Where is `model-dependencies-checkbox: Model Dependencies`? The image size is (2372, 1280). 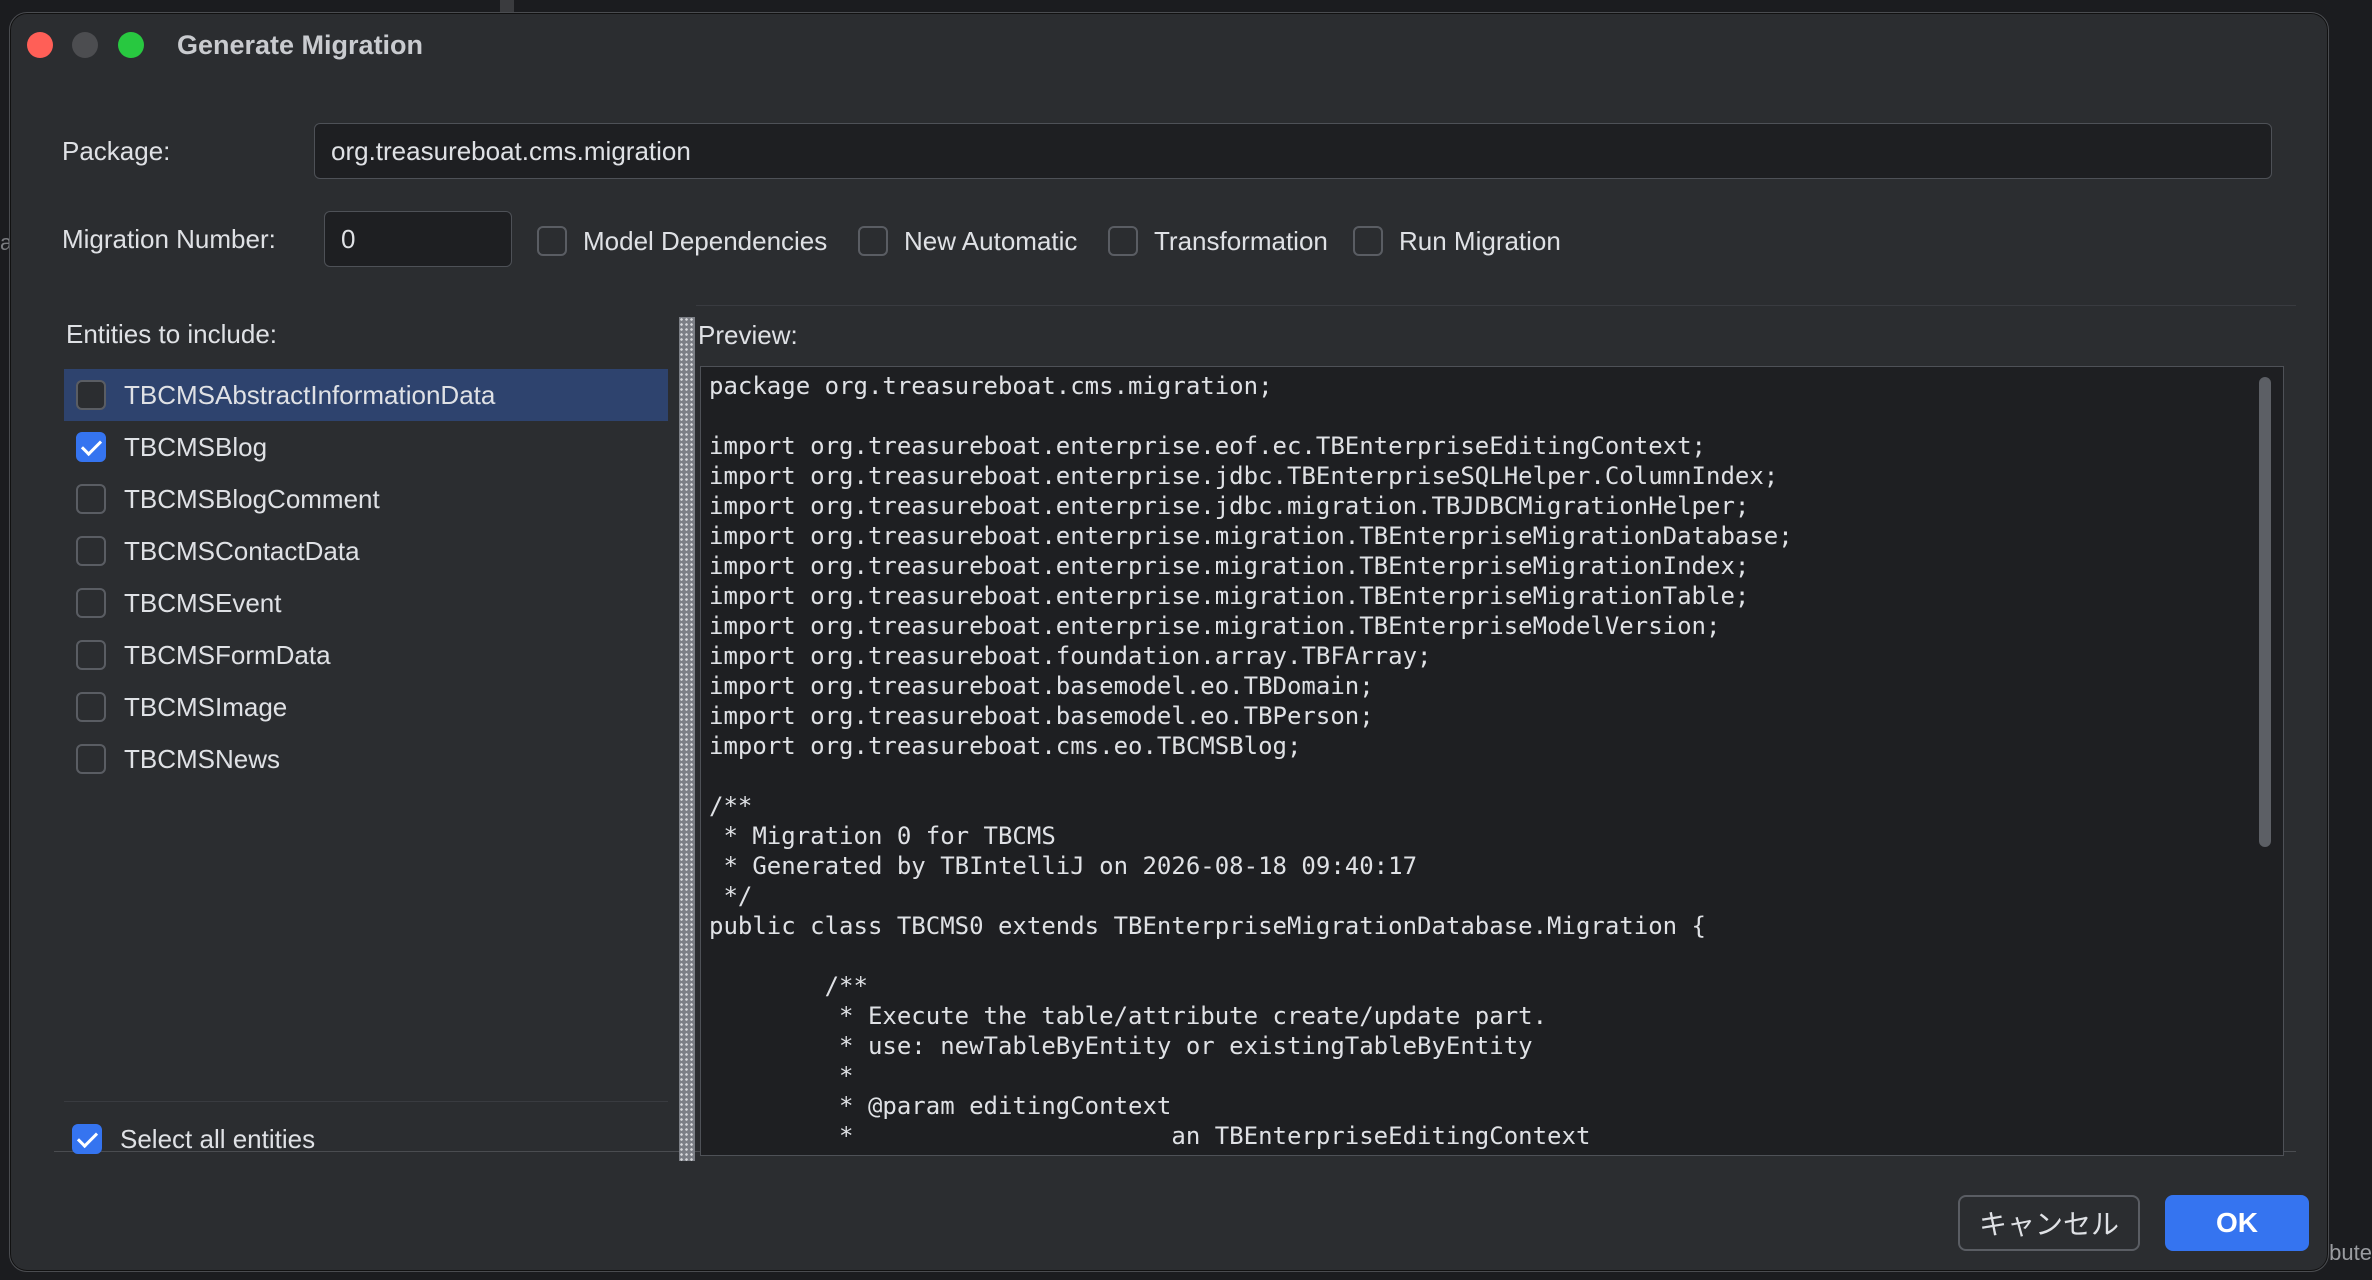 model-dependencies-checkbox: Model Dependencies is located at coordinates (682, 241).